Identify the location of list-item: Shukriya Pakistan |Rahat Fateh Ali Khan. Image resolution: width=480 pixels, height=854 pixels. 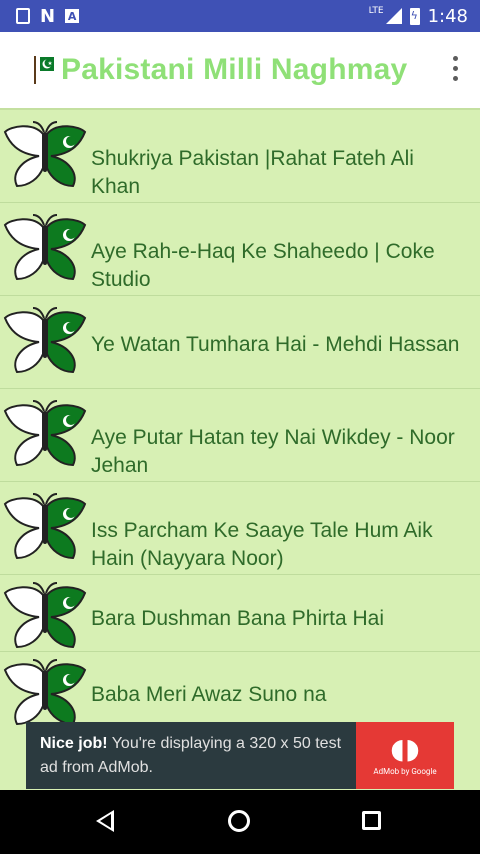
(240, 156).